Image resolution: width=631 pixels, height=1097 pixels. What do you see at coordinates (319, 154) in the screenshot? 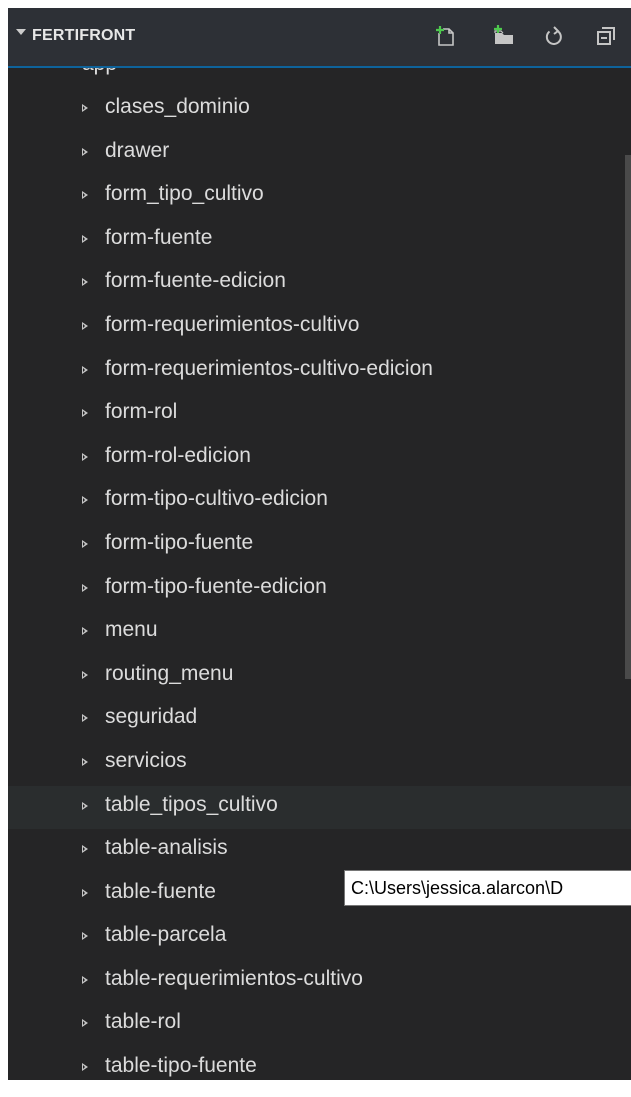
I see `tree-item-folder: drawer` at bounding box center [319, 154].